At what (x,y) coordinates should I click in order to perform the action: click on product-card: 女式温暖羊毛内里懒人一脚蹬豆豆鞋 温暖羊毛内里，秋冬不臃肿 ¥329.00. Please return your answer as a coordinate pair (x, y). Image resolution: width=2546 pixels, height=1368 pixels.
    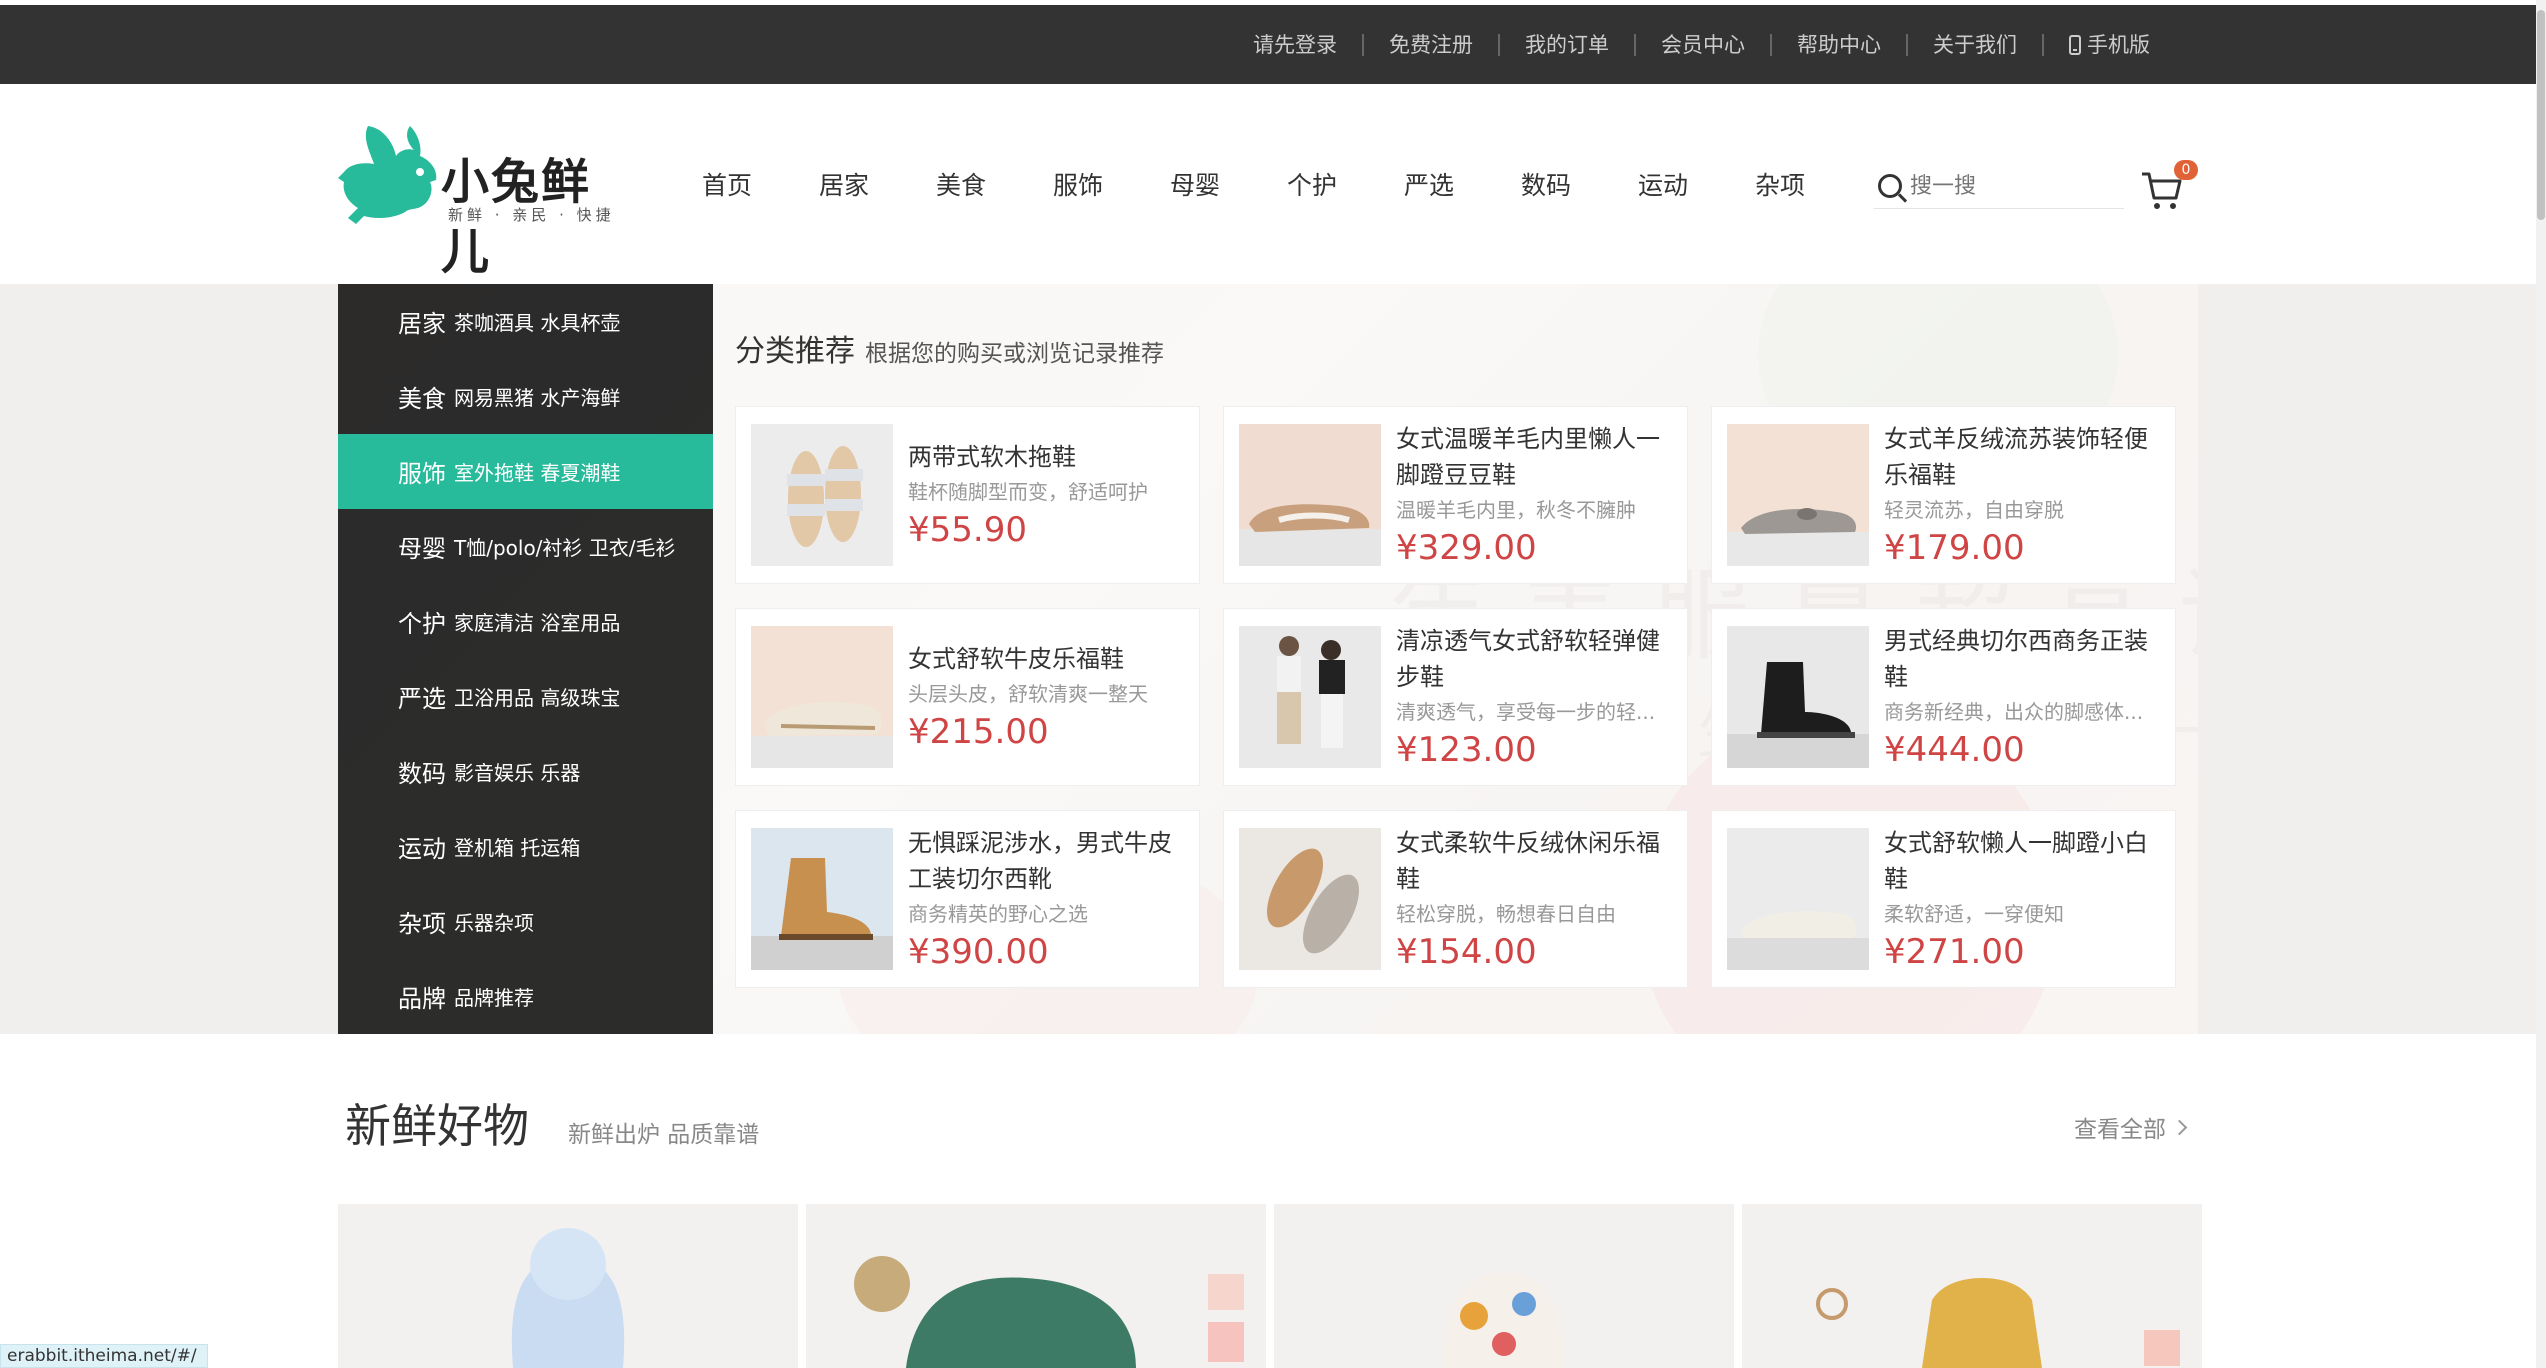
    Looking at the image, I should click on (1455, 495).